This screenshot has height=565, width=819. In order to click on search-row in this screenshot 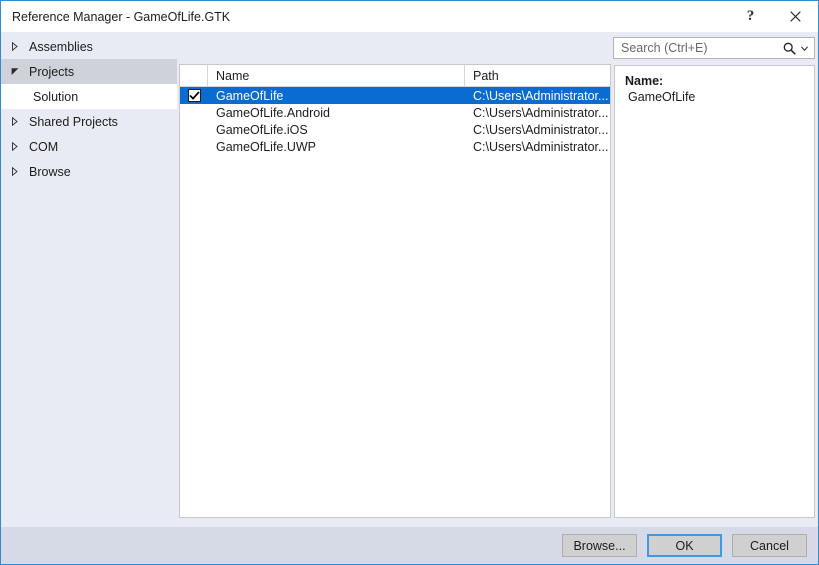, I will do `click(395, 50)`.